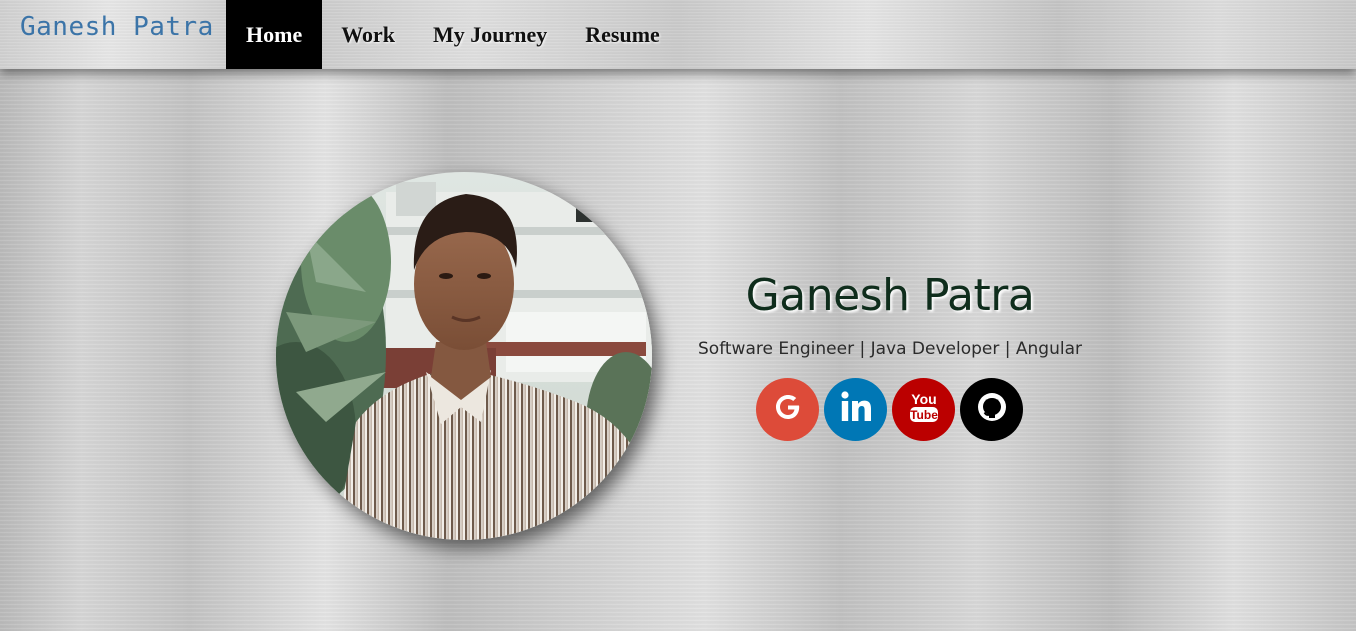 The width and height of the screenshot is (1356, 631). I want to click on youtube-icon: You Tube, so click(924, 409).